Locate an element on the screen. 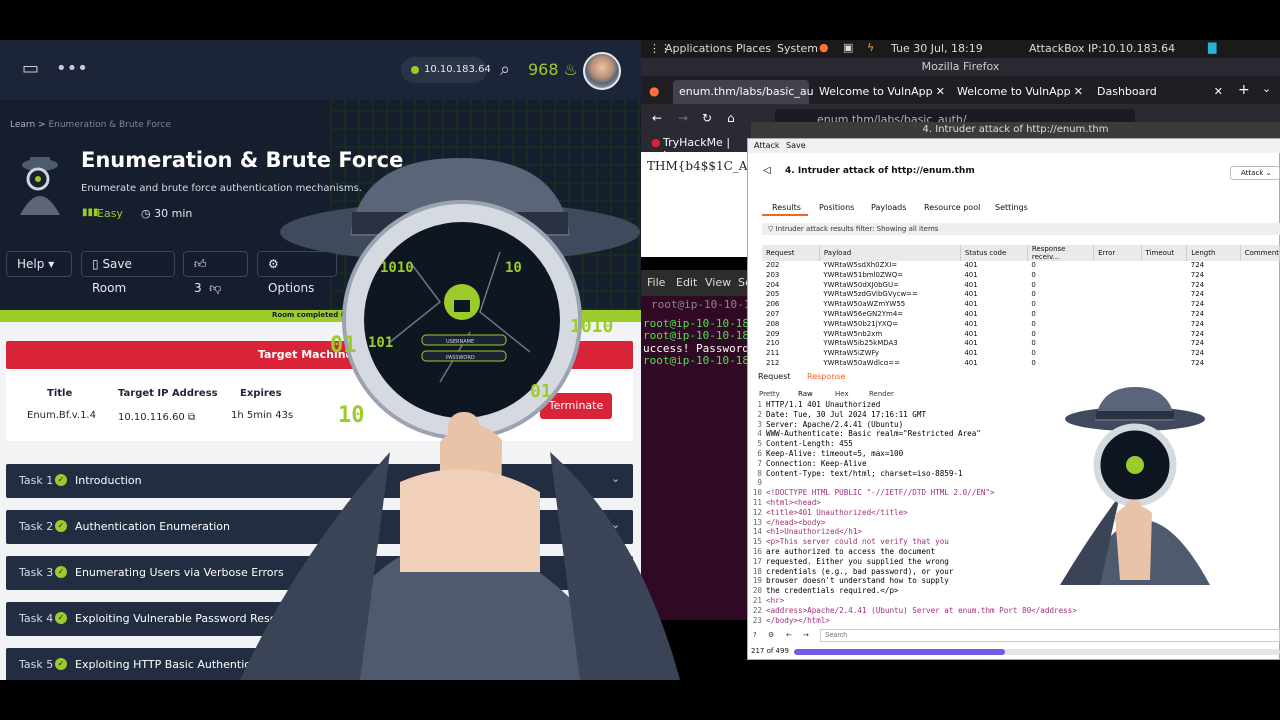 This screenshot has height=720, width=1280. terminal-menu-view: View is located at coordinates (718, 282).